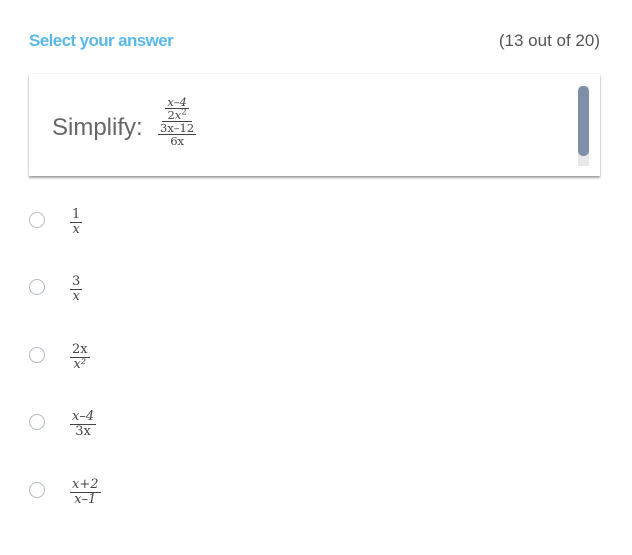 The height and width of the screenshot is (555, 632). What do you see at coordinates (309, 357) in the screenshot?
I see `answer-option: 2x x²` at bounding box center [309, 357].